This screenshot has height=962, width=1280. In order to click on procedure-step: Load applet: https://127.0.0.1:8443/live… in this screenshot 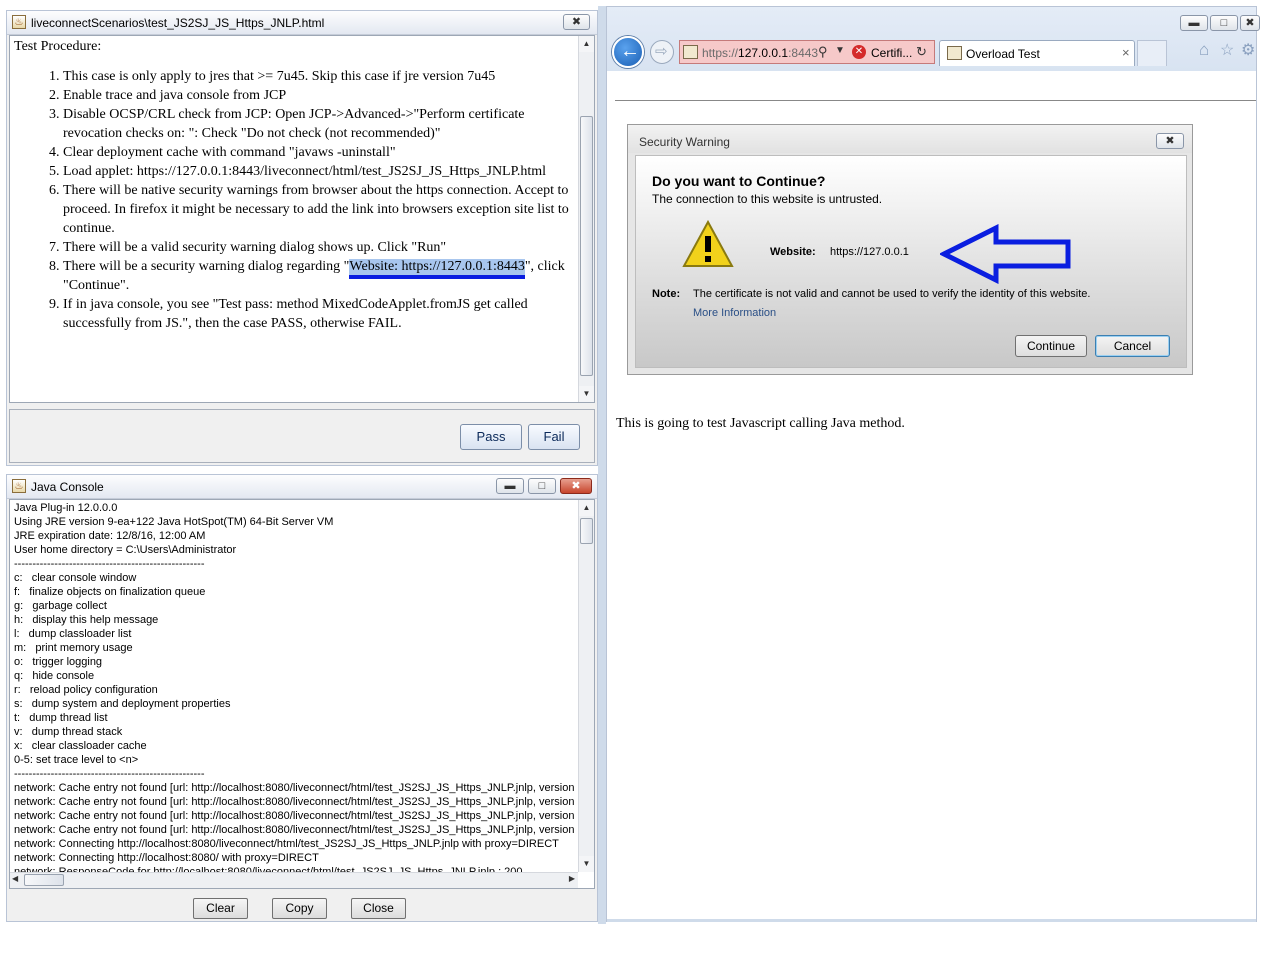, I will do `click(318, 171)`.